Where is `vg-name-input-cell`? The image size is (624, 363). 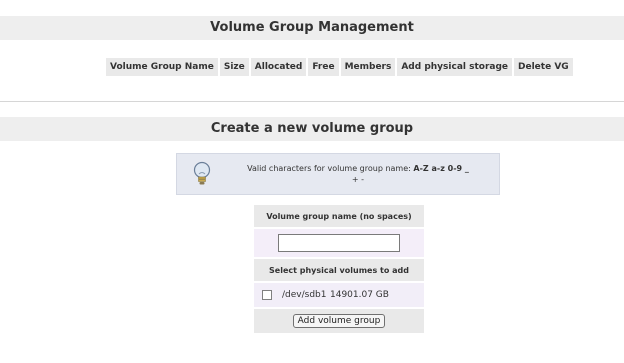 vg-name-input-cell is located at coordinates (339, 243).